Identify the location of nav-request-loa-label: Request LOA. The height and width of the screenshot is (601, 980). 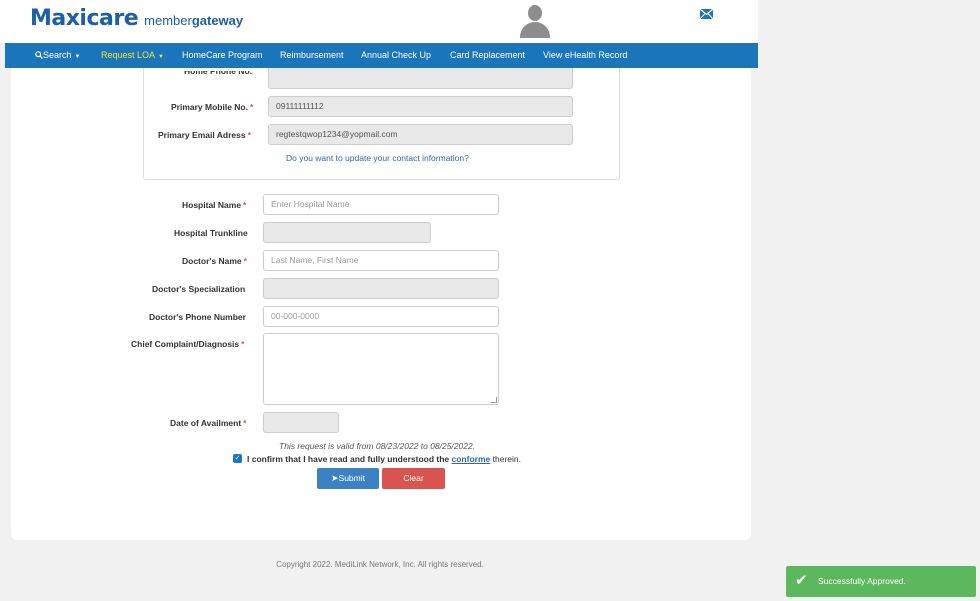
(128, 55).